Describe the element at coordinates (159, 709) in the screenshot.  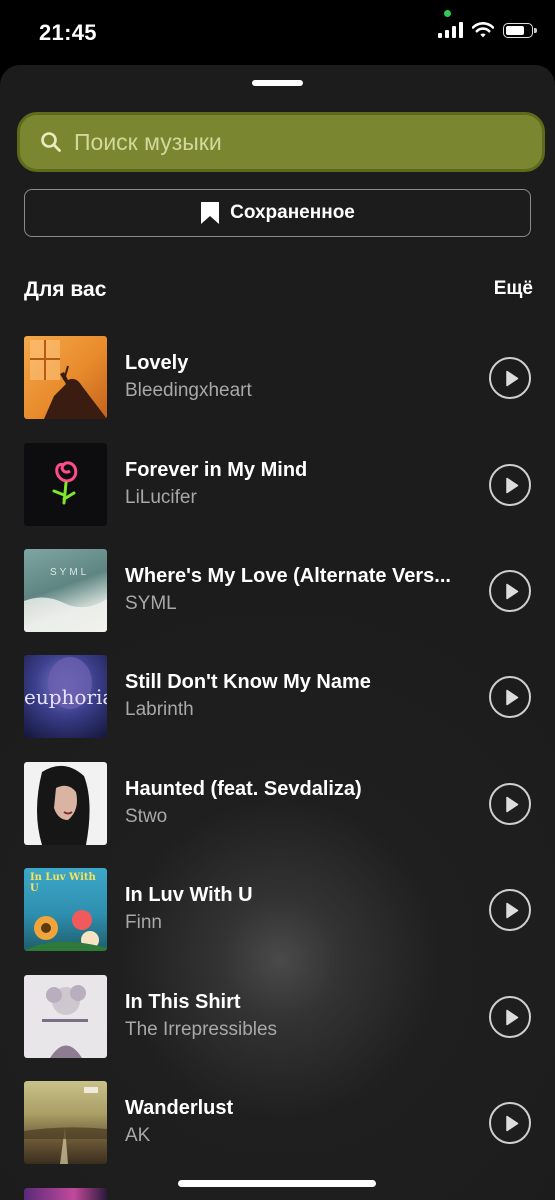
I see `track-artist: Labrinth` at that location.